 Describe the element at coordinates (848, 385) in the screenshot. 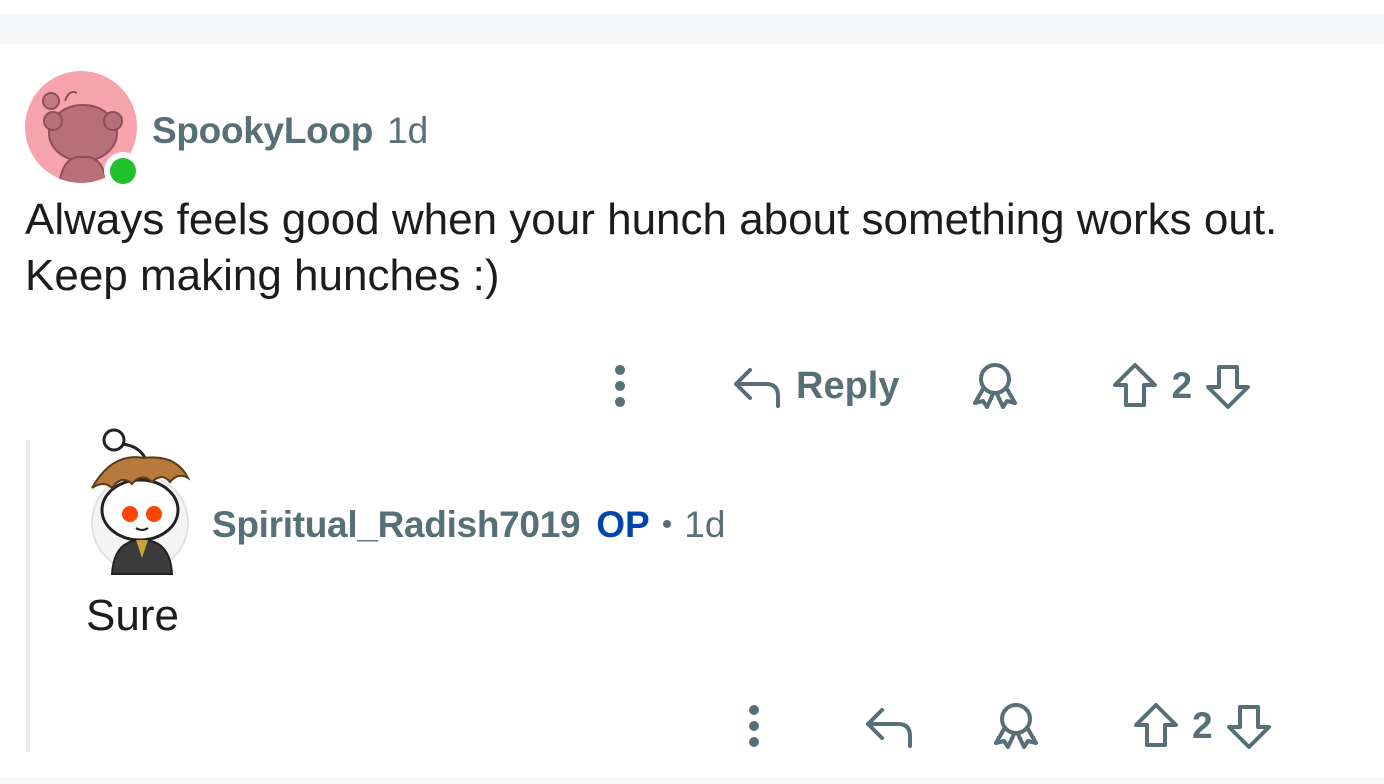

I see `reply-label: Reply` at that location.